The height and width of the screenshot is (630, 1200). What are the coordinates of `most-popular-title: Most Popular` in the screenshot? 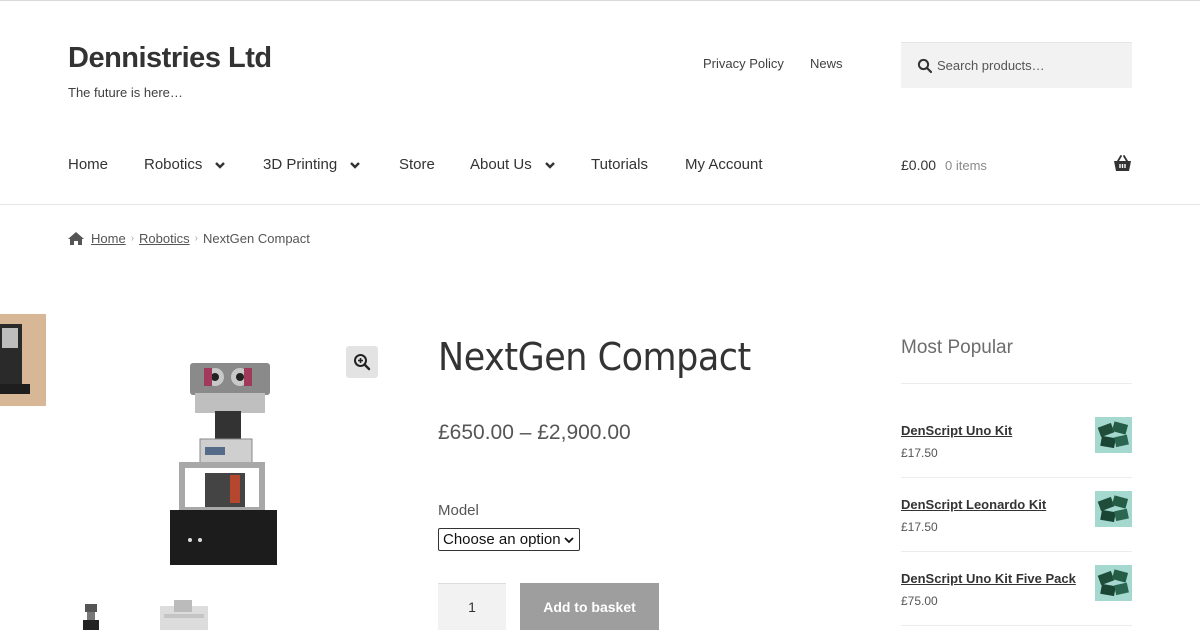 It's located at (957, 347).